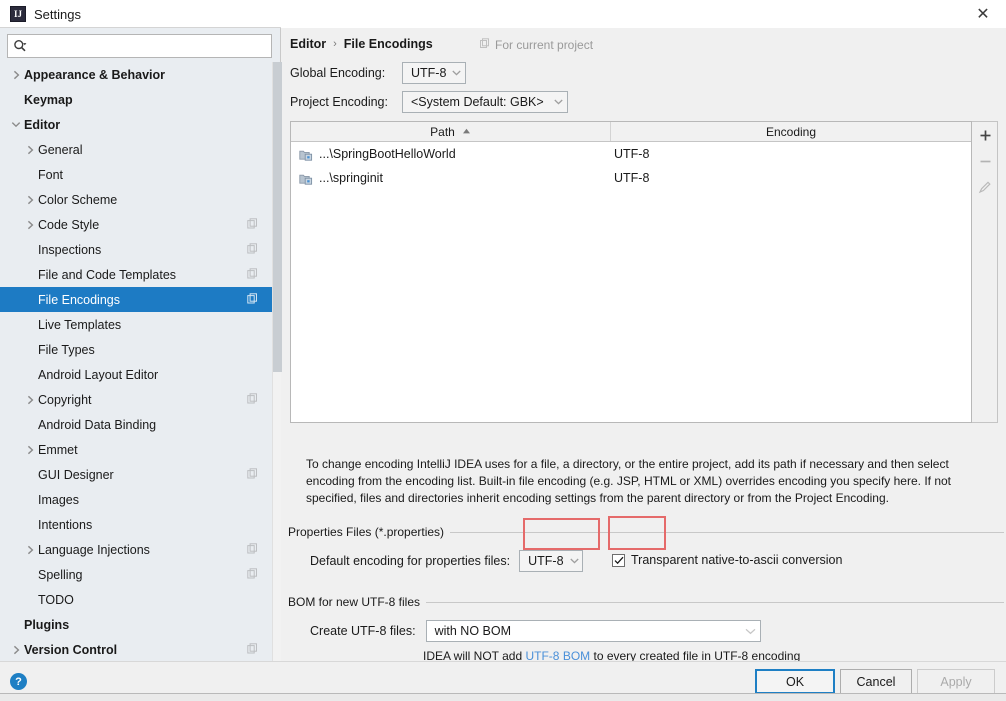 The image size is (1006, 701). What do you see at coordinates (136, 299) in the screenshot?
I see `sidebar-item-file-encodings: File Encodings` at bounding box center [136, 299].